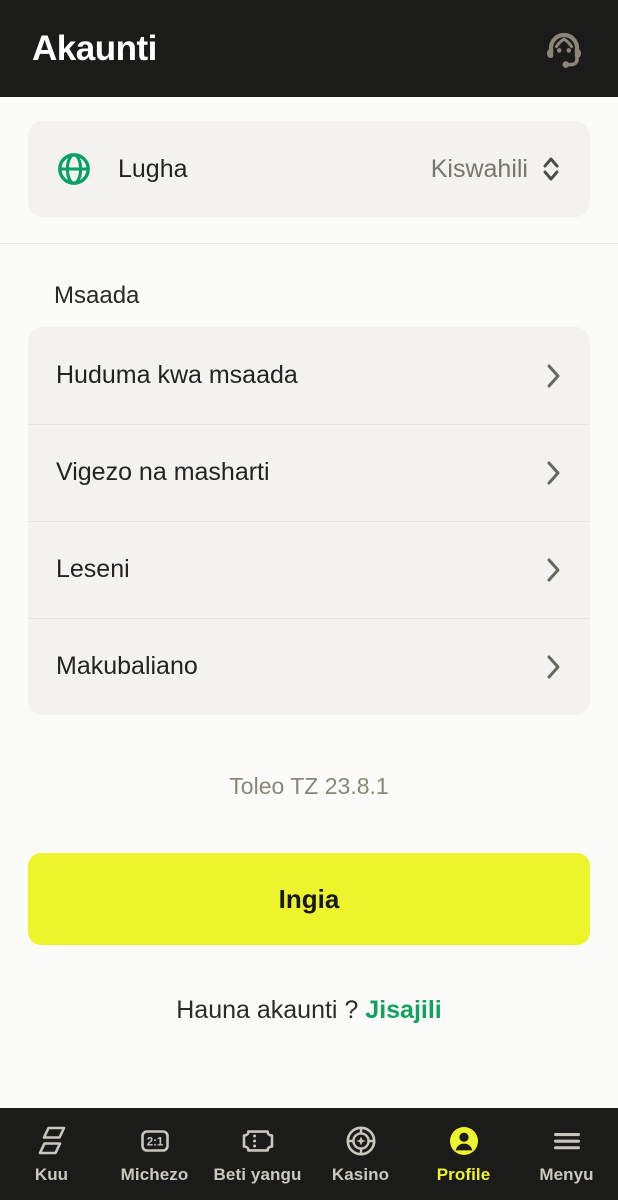 The width and height of the screenshot is (618, 1200). Describe the element at coordinates (153, 168) in the screenshot. I see `language-label: Lugha` at that location.